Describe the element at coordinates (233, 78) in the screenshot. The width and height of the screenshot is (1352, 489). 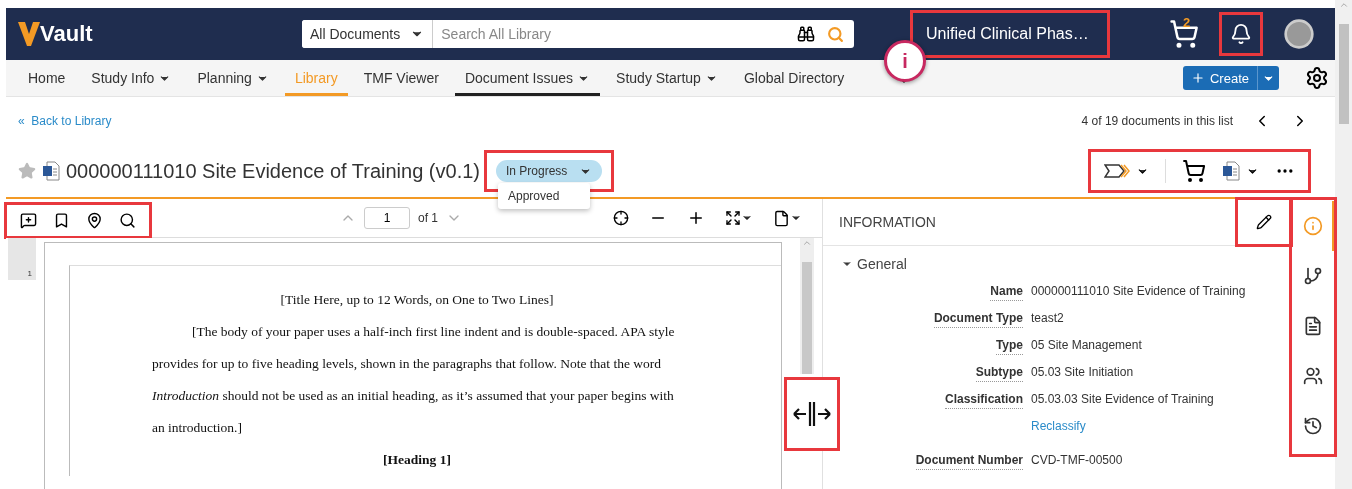
I see `nav-tab: Planning` at that location.